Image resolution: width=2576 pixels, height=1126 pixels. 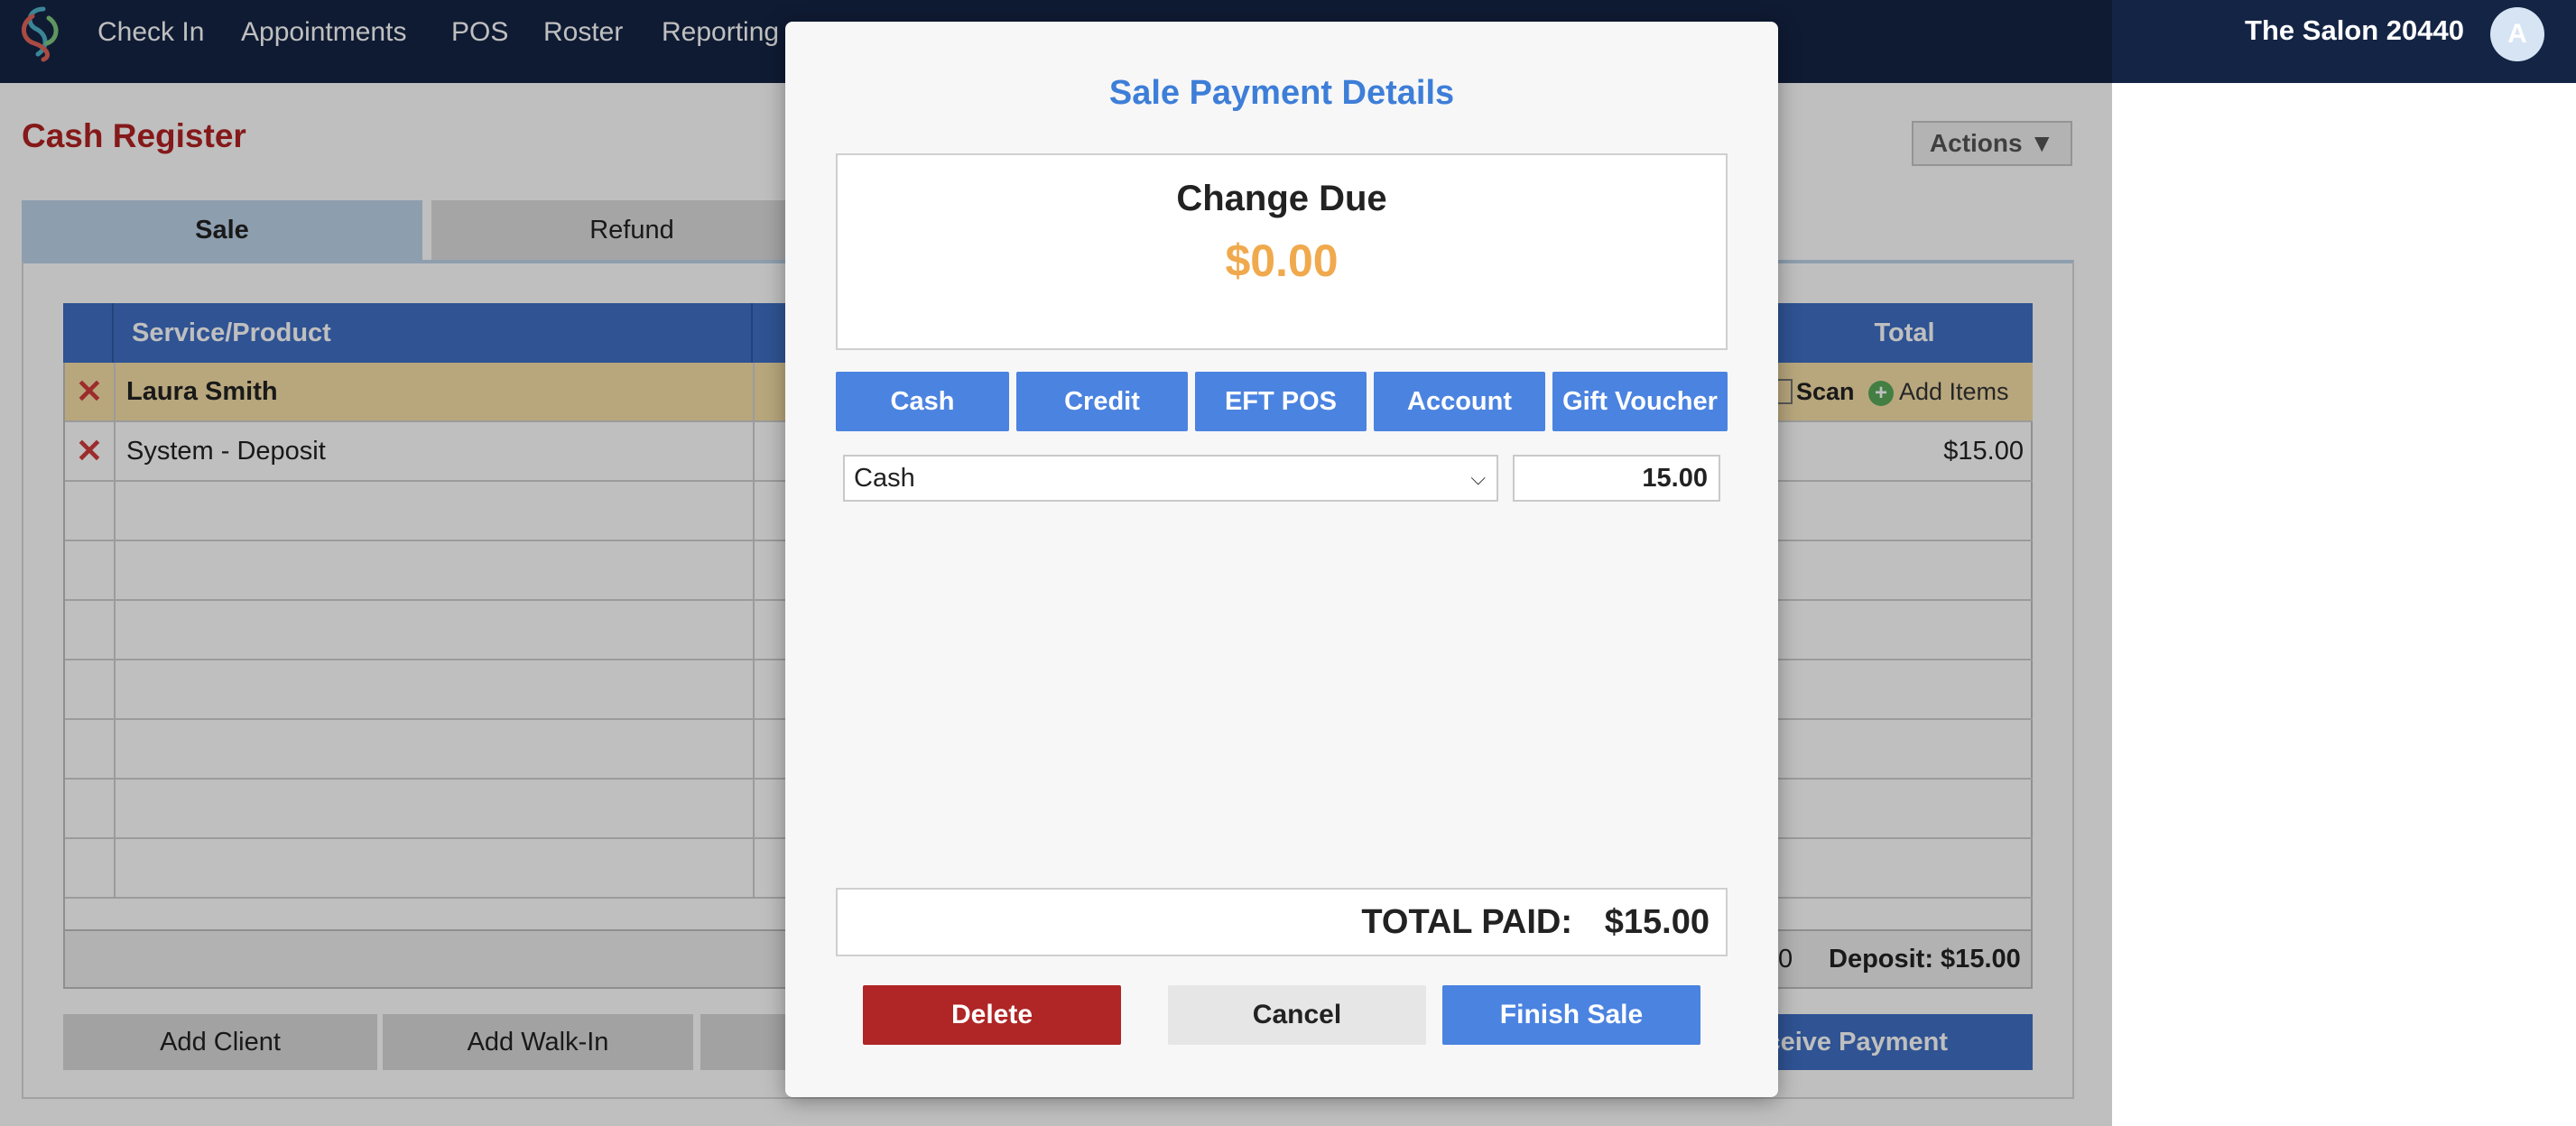 What do you see at coordinates (1460, 401) in the screenshot?
I see `payment-method-account-button: Account` at bounding box center [1460, 401].